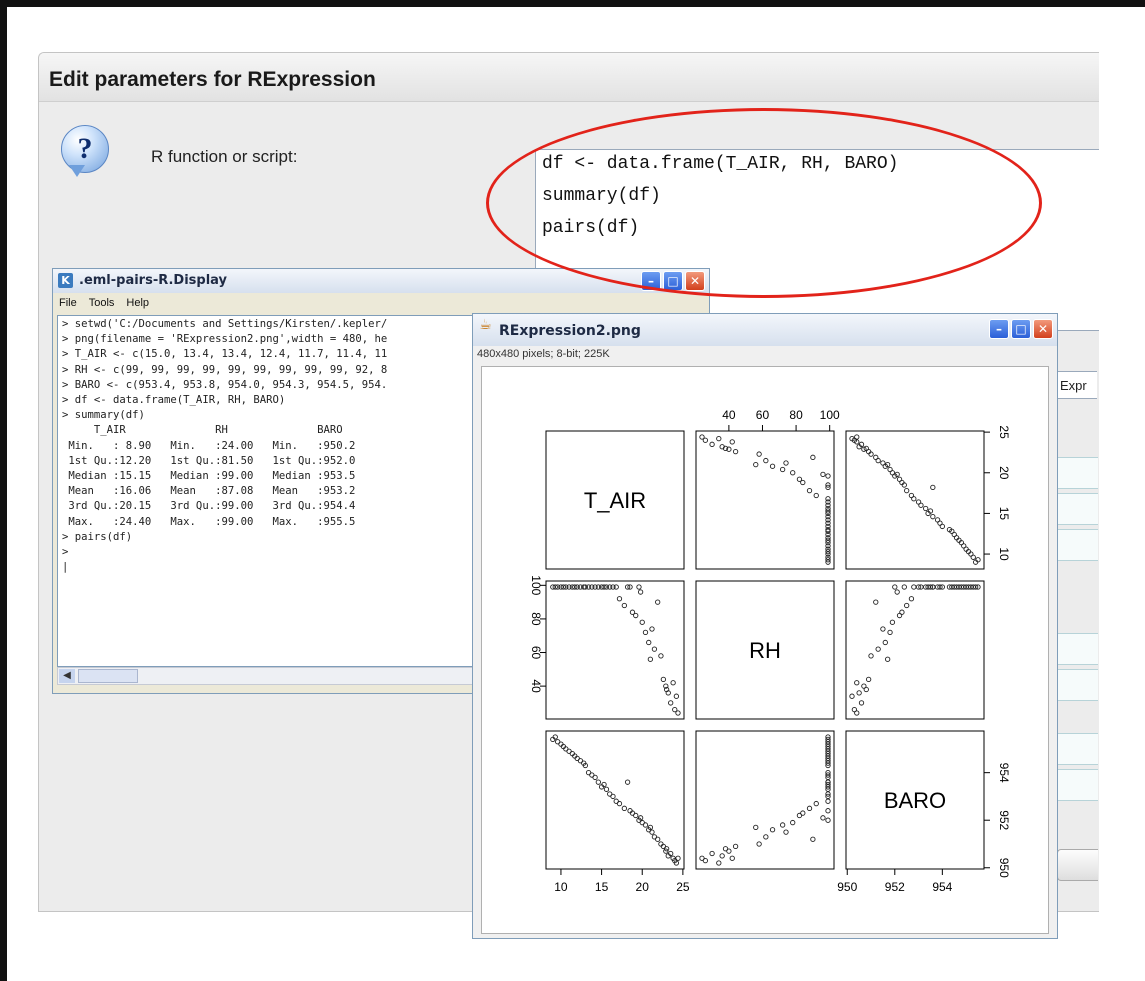 The width and height of the screenshot is (1145, 981). Describe the element at coordinates (1021, 329) in the screenshot. I see `maximize-button: □` at that location.